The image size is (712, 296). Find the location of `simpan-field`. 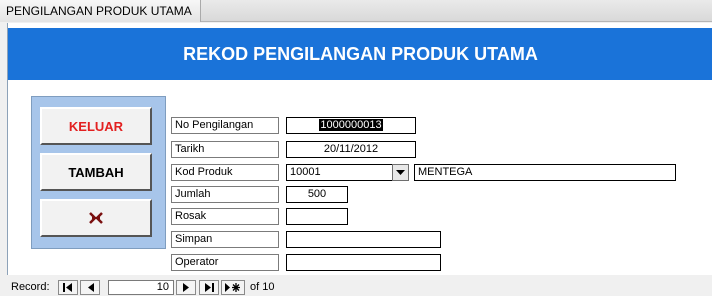

simpan-field is located at coordinates (363, 239).